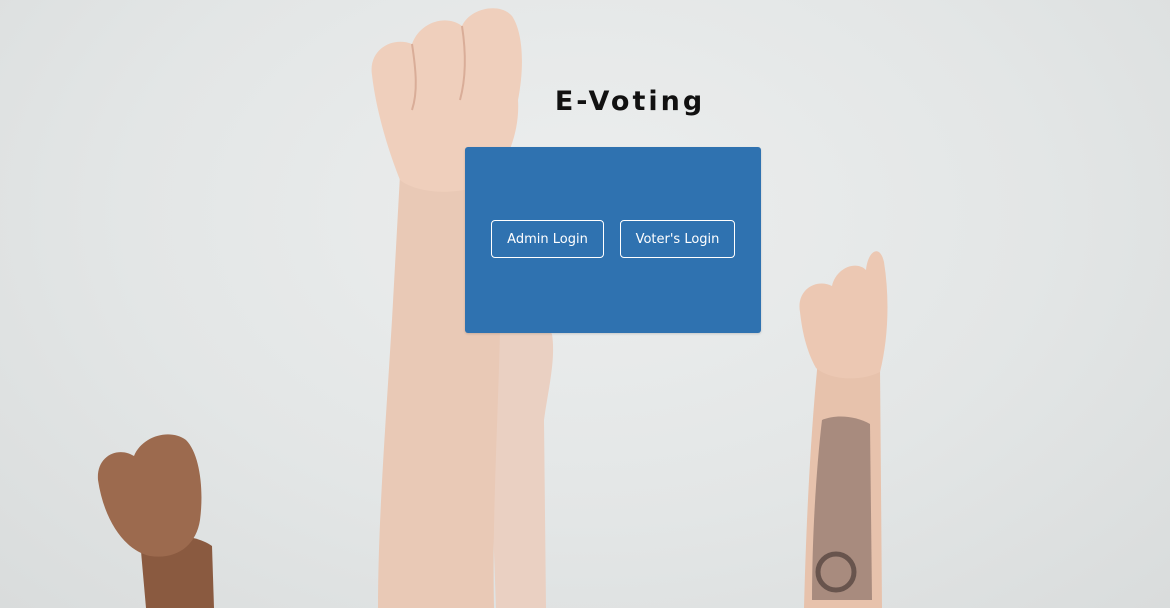 Image resolution: width=1170 pixels, height=608 pixels. I want to click on page-title: E-Voting, so click(630, 101).